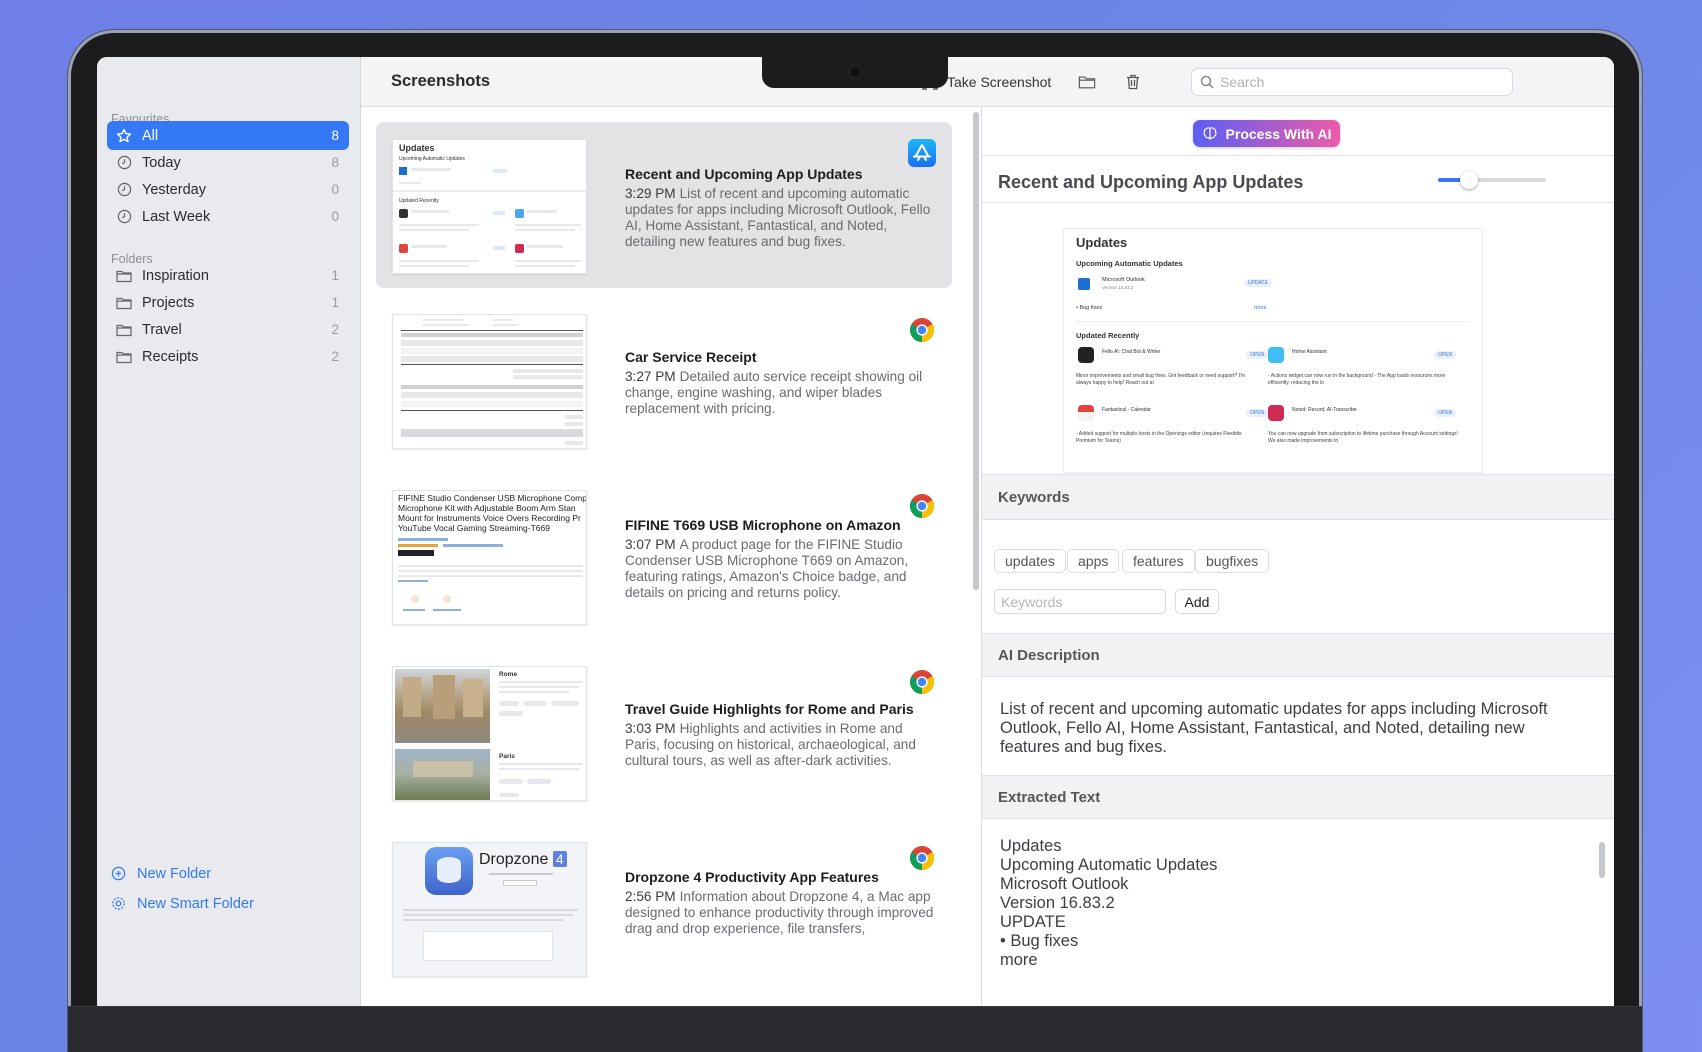 This screenshot has width=1702, height=1052. What do you see at coordinates (1298, 655) in the screenshot?
I see `ai-description-header: AI Description` at bounding box center [1298, 655].